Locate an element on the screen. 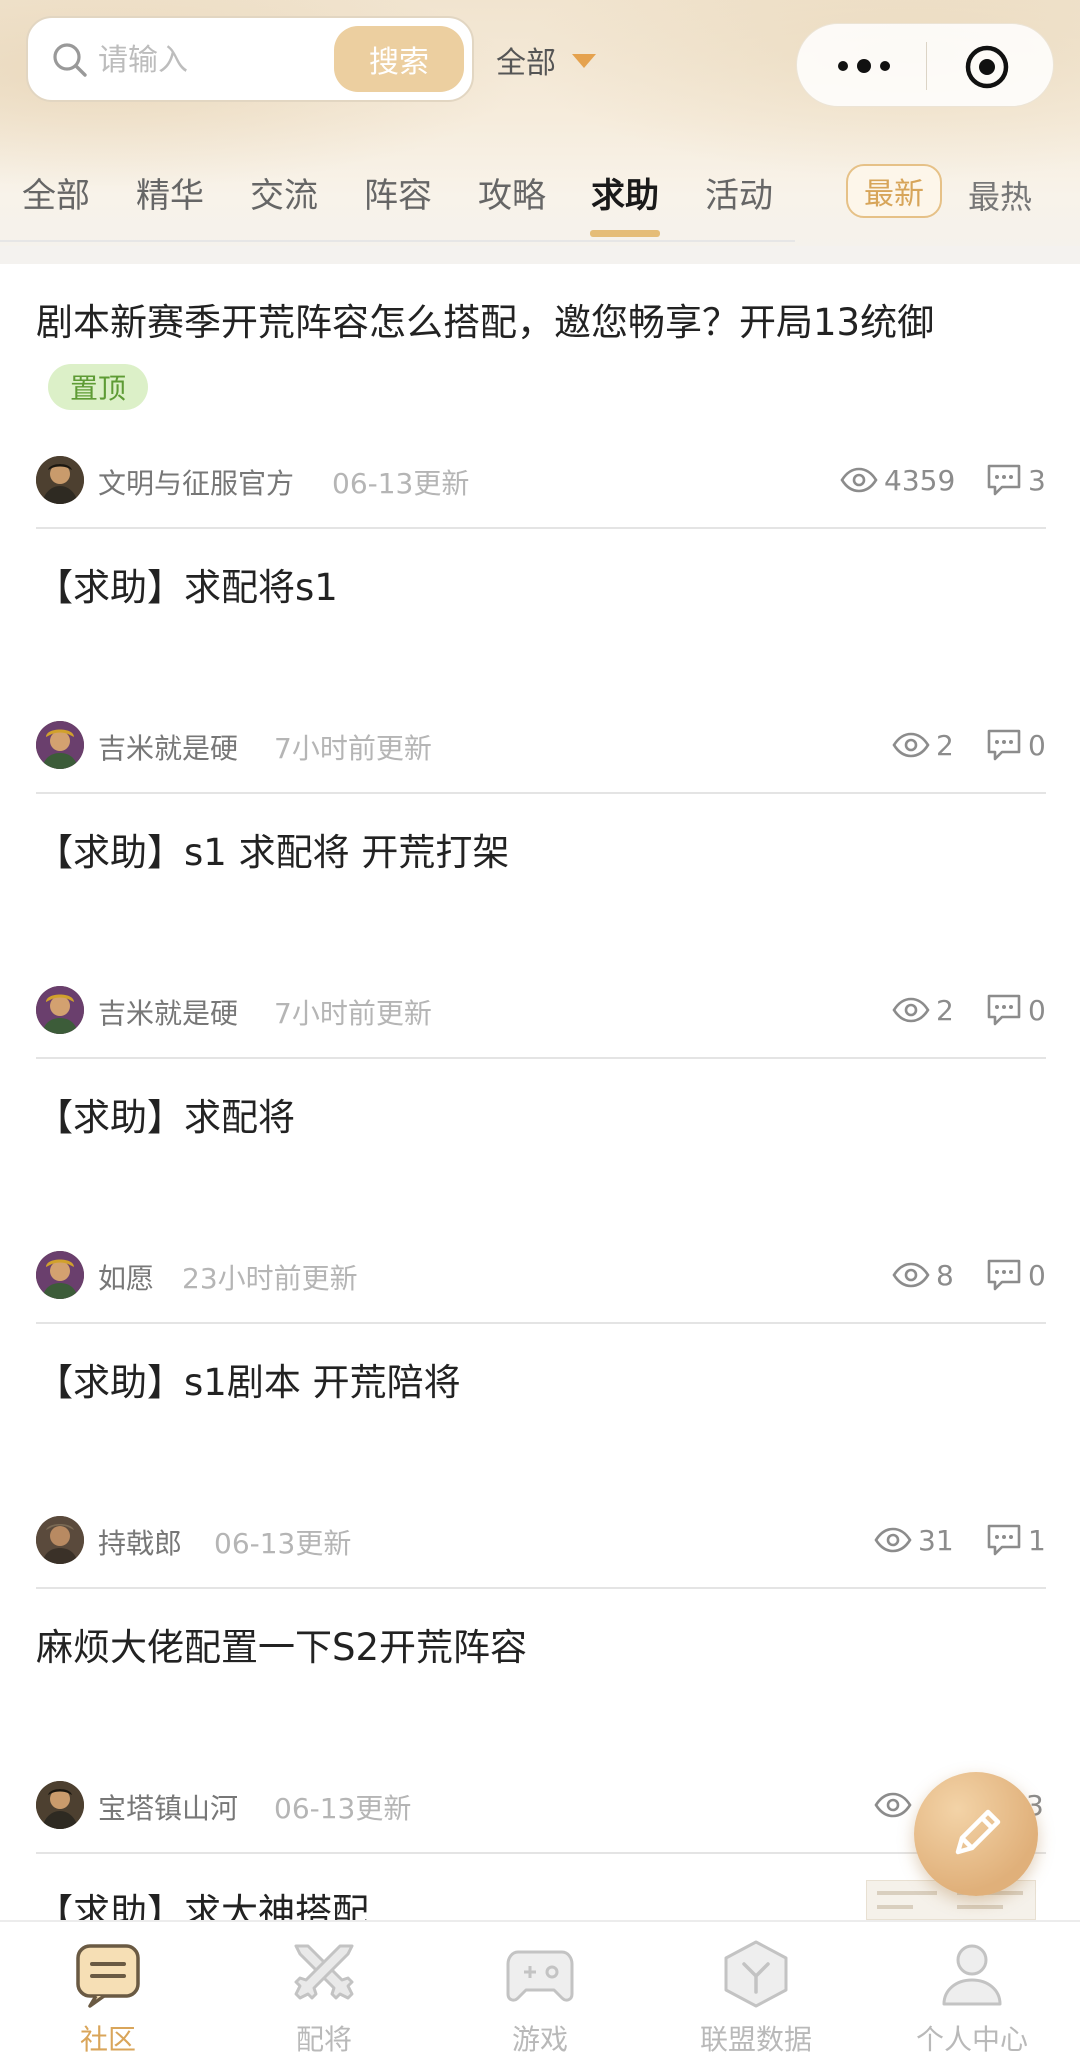  active-tab-indicator is located at coordinates (625, 233).